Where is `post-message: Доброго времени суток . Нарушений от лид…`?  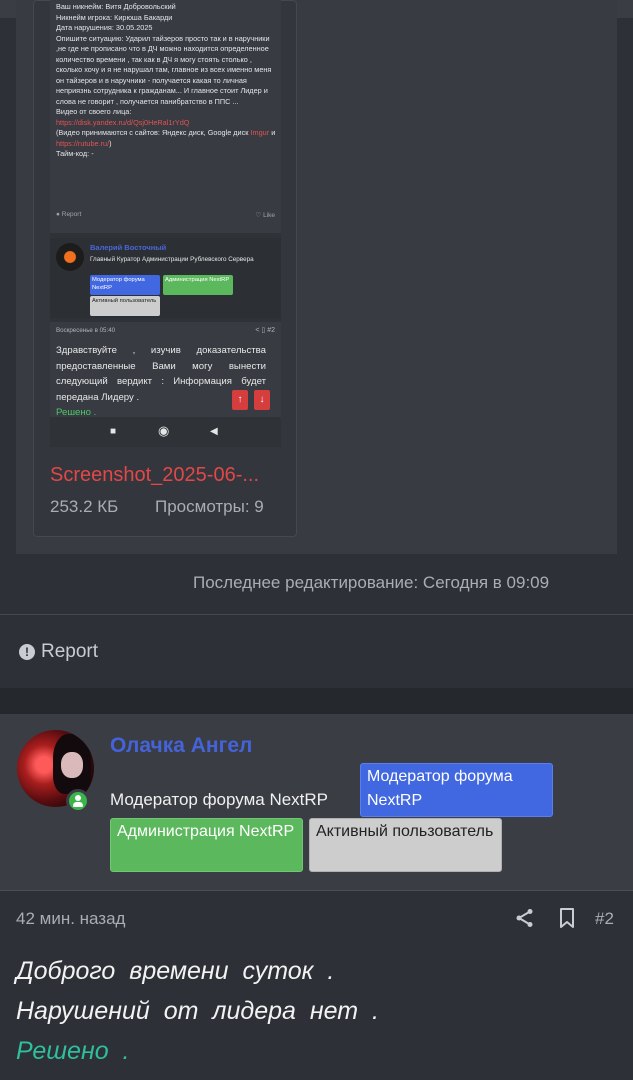
post-message: Доброго времени суток . Нарушений от лид… is located at coordinates (316, 1011).